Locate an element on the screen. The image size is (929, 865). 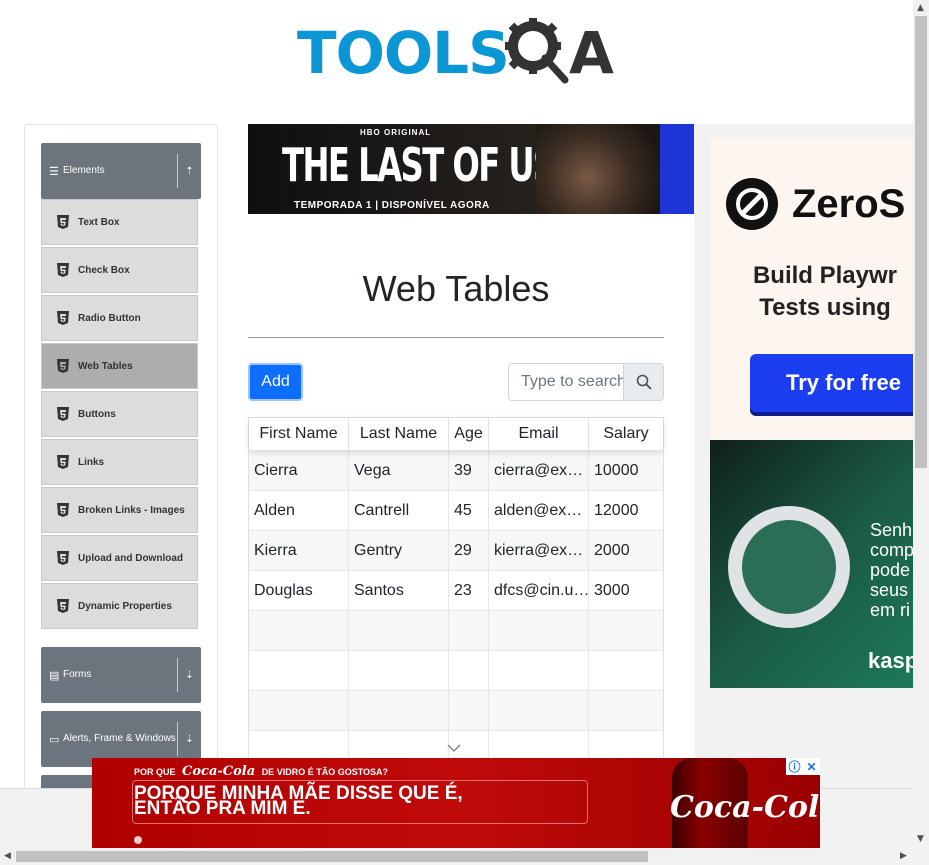
ad-line: Senh is located at coordinates (891, 530).